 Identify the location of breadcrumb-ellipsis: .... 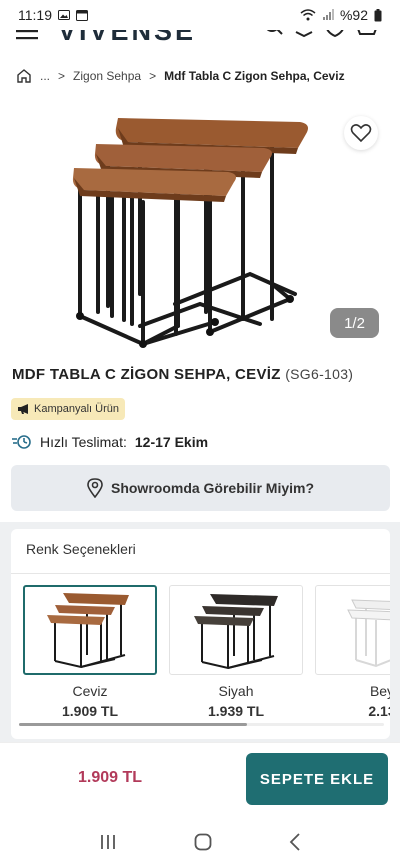
(45, 76).